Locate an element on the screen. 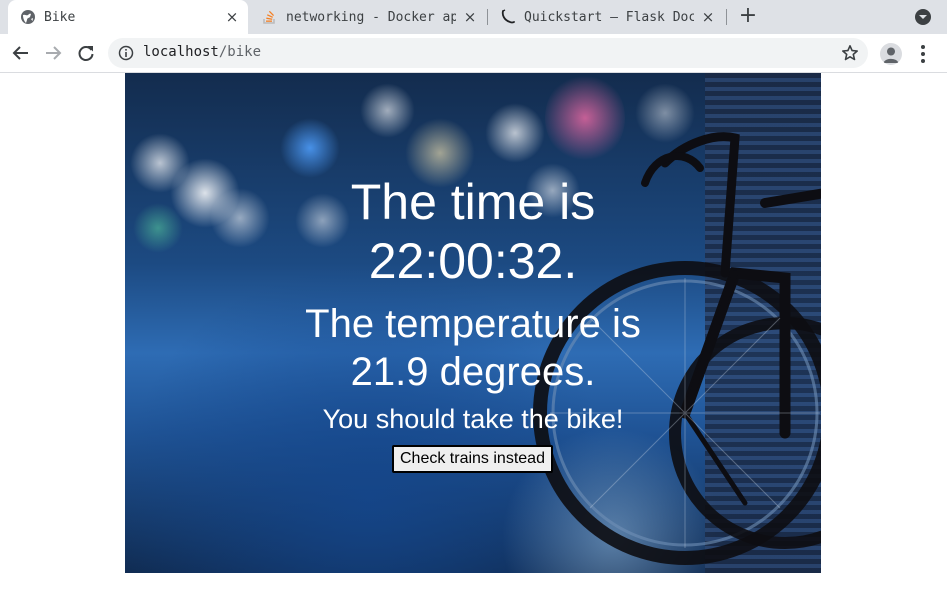 Image resolution: width=947 pixels, height=597 pixels. time-label: The time is is located at coordinates (473, 202).